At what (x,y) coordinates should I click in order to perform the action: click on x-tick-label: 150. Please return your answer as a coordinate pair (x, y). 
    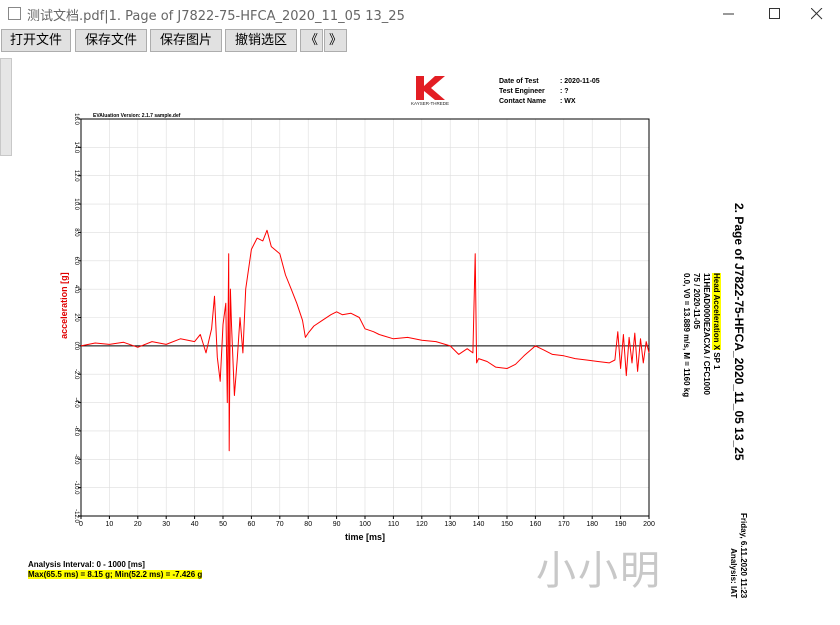
    Looking at the image, I should click on (507, 524).